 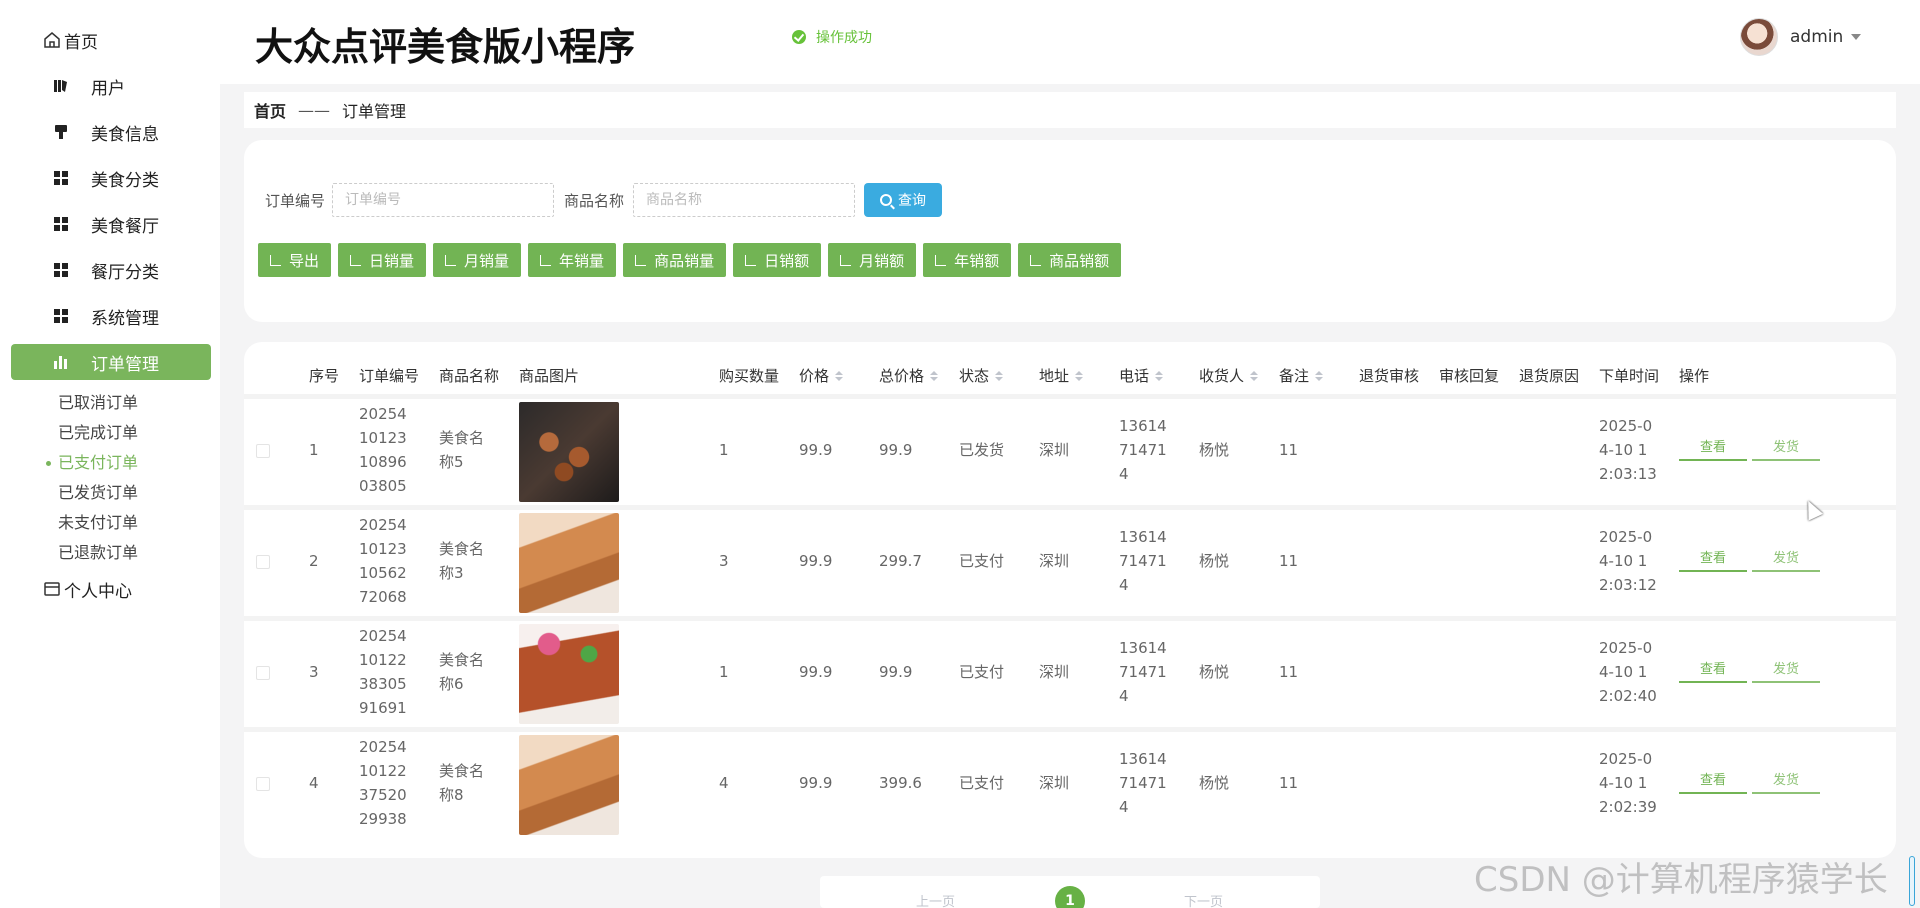 I want to click on scrollbar-handle, so click(x=1912, y=881).